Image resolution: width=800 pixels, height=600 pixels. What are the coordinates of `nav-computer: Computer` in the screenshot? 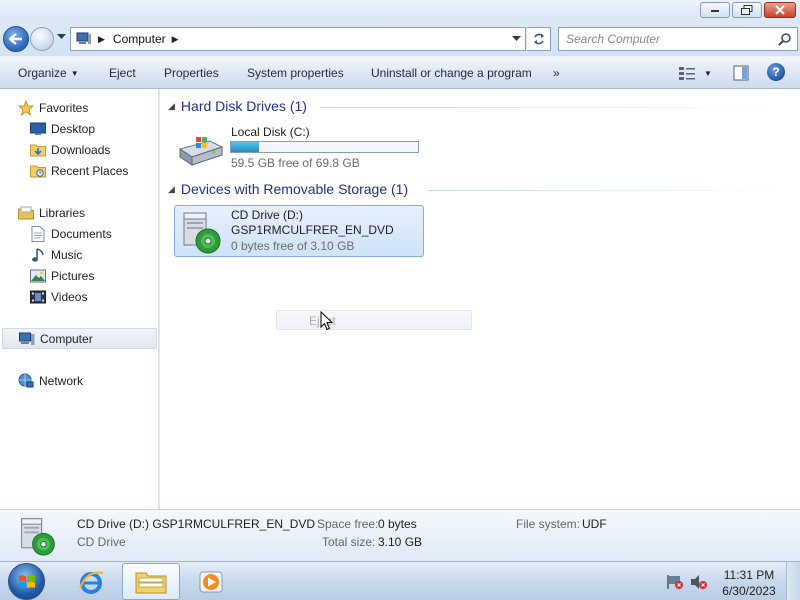 It's located at (79, 338).